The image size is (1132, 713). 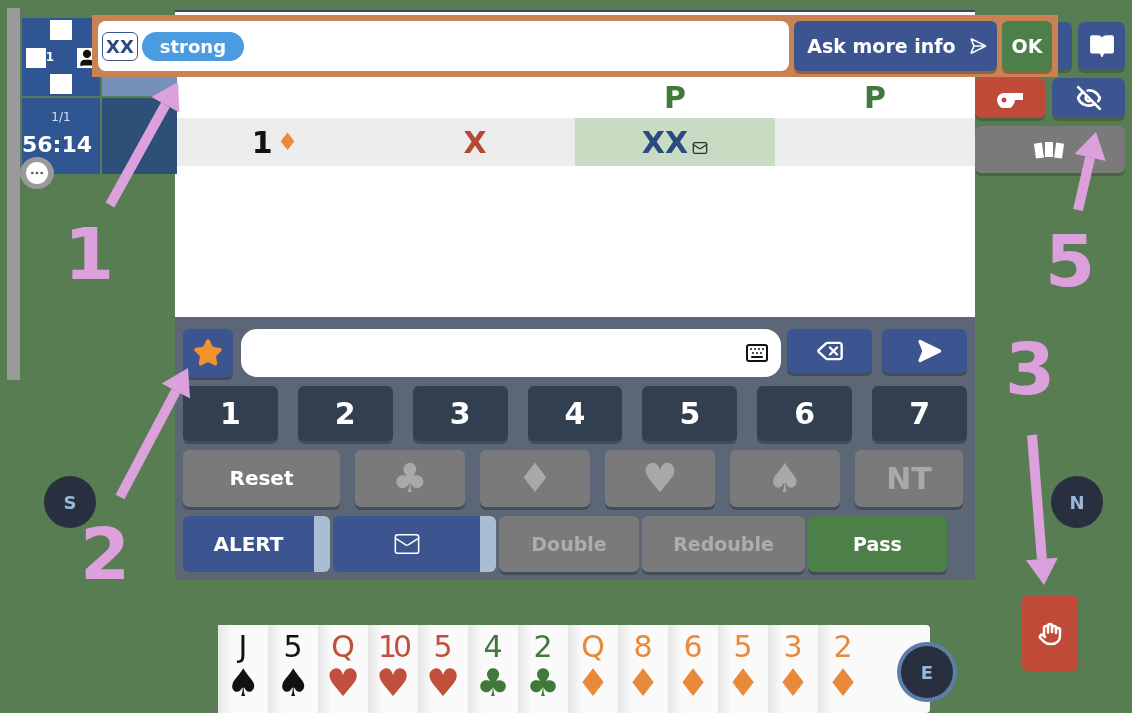 I want to click on seat-marker: N, so click(x=1077, y=502).